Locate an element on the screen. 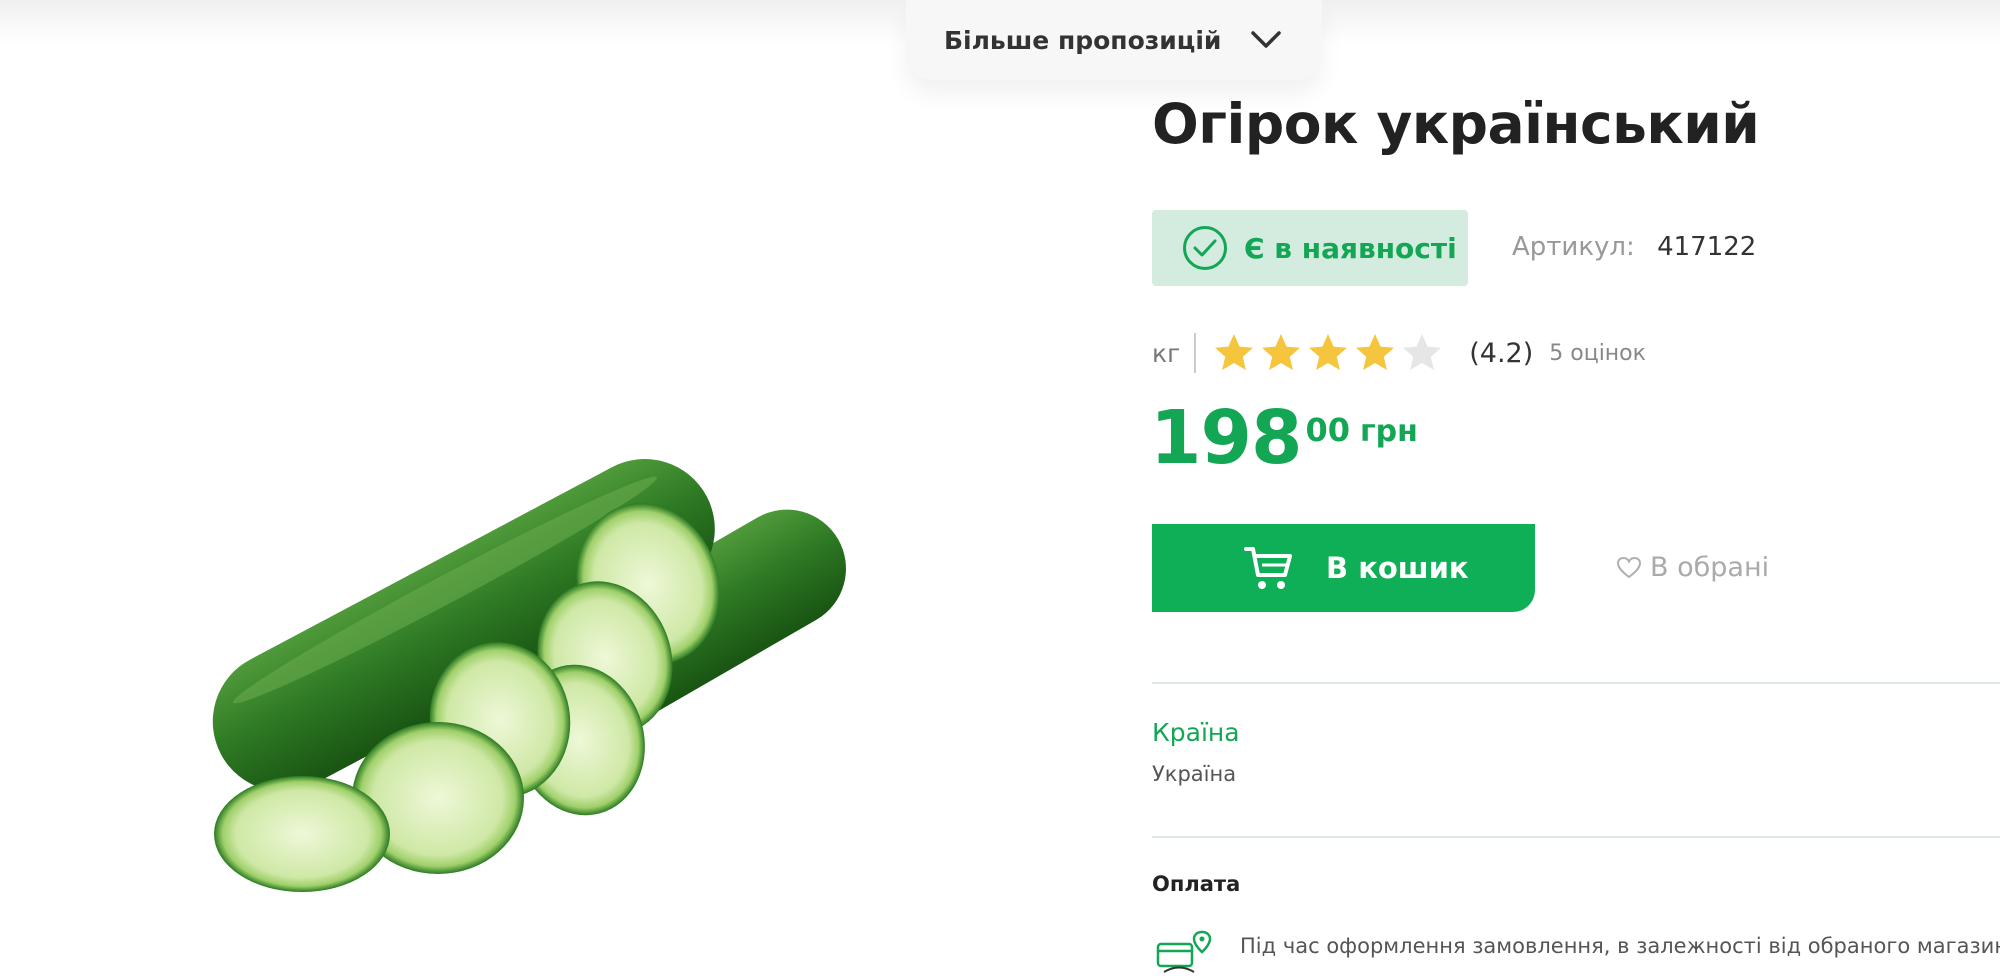  rating-value: (4.2) is located at coordinates (1501, 353).